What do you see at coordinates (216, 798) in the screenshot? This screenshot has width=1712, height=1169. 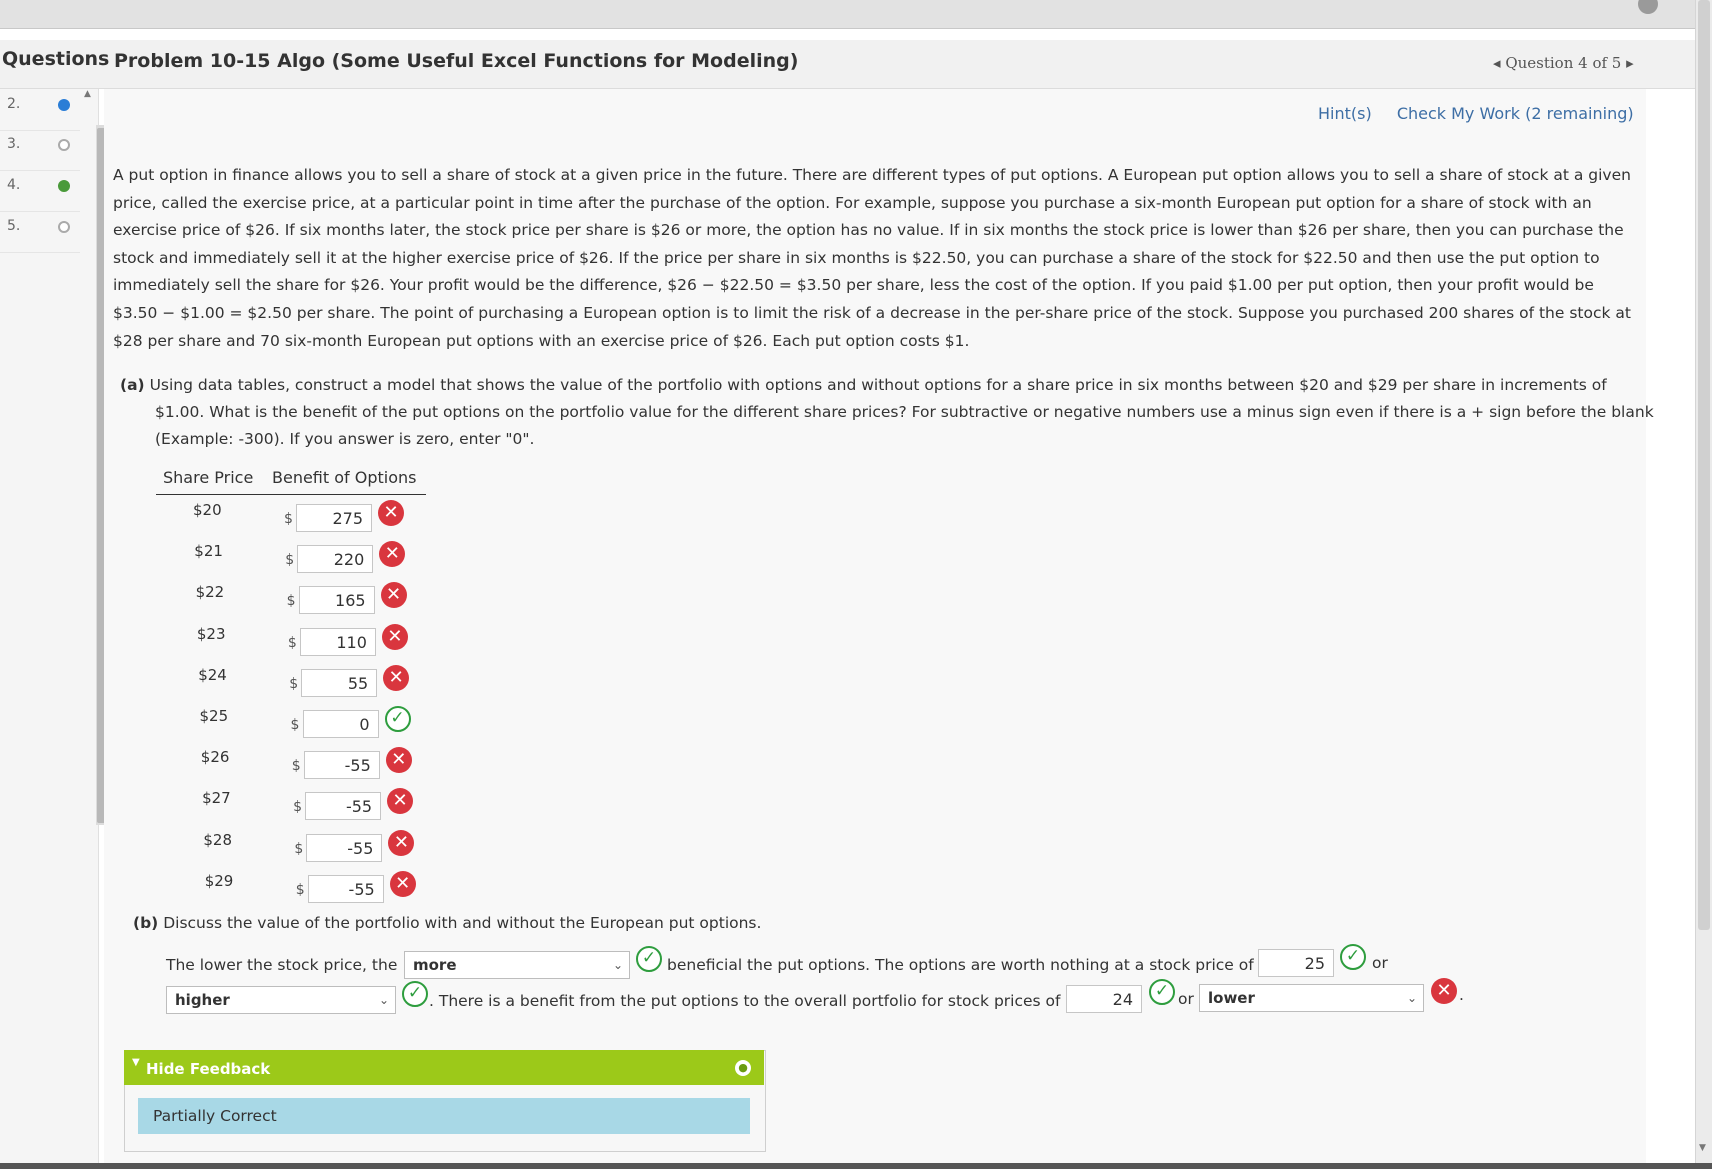 I see `share-price-cell: $27` at bounding box center [216, 798].